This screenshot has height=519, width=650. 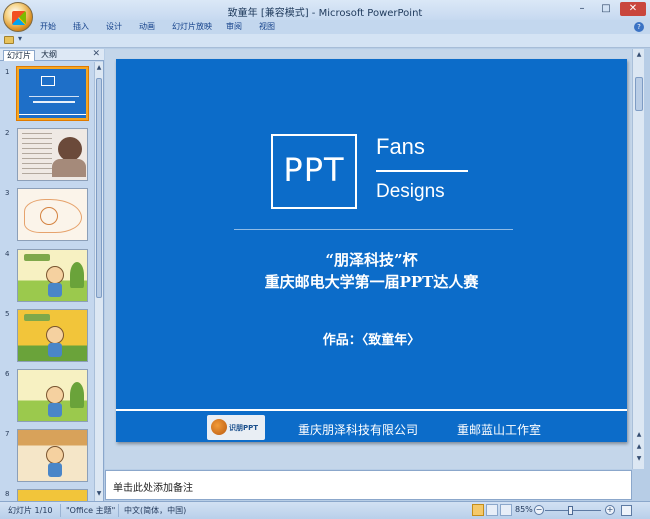 I want to click on zoom-out-button: −, so click(x=539, y=510).